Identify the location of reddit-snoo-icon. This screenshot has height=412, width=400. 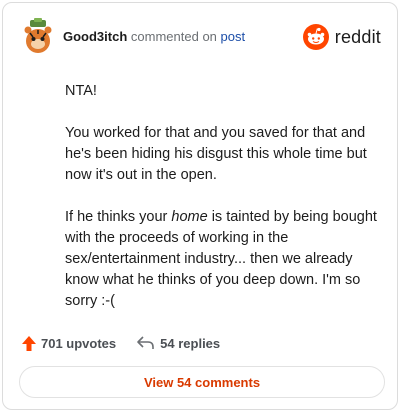
(315, 37).